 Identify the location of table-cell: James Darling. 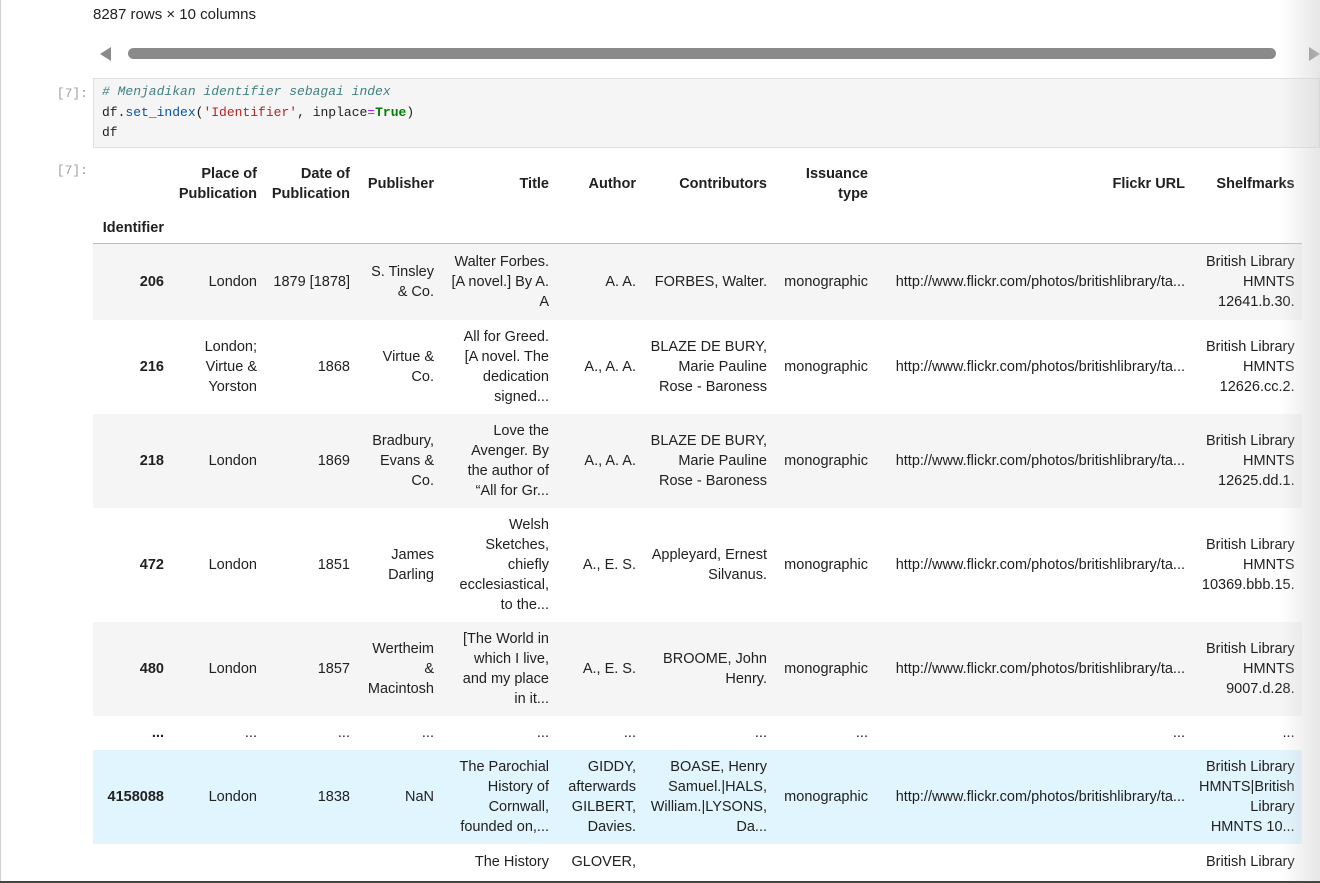
(411, 565).